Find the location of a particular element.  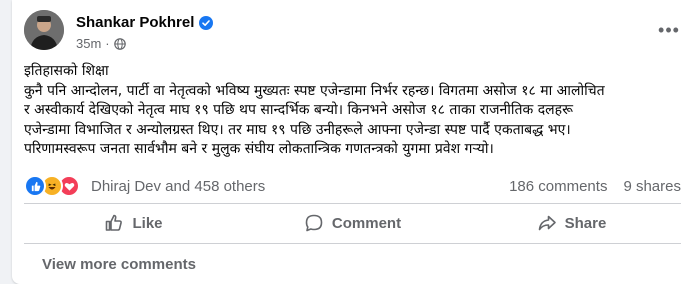

like-reaction-icon is located at coordinates (35, 186).